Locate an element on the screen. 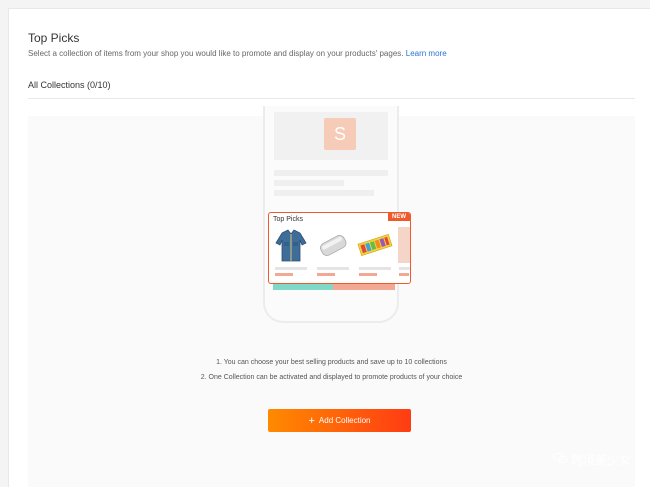  watermark-text: 跨境美少女 is located at coordinates (600, 460).